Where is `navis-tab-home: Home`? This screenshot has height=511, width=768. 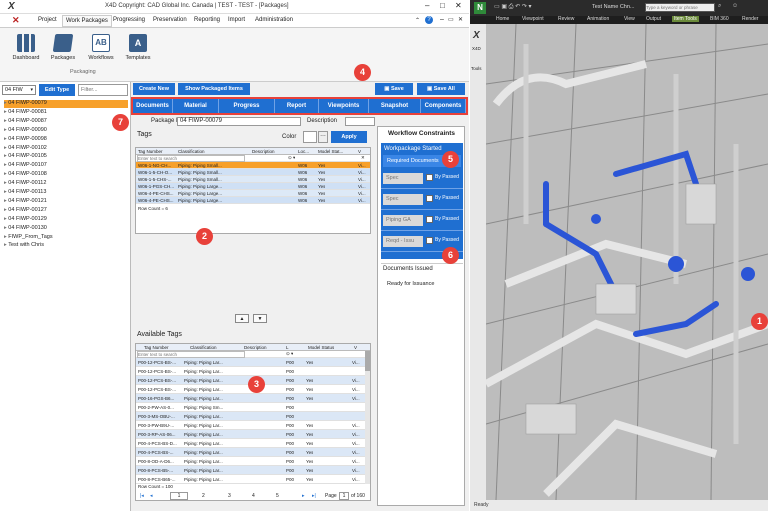
navis-tab-home: Home is located at coordinates (502, 19).